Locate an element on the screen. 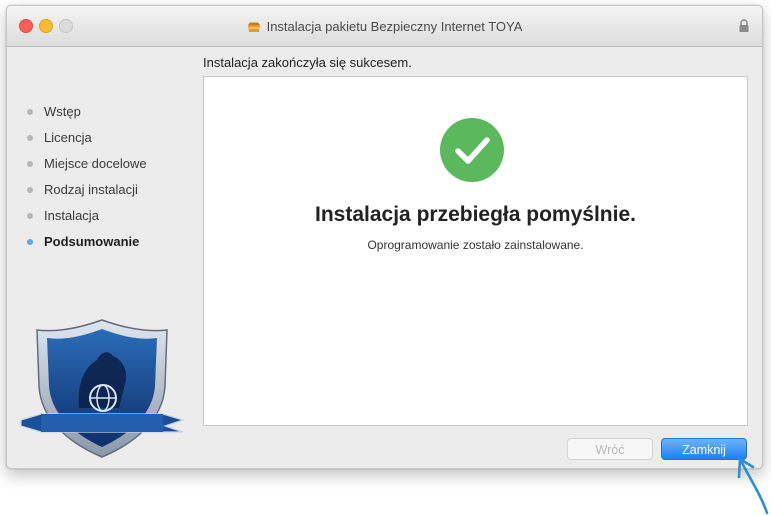 The image size is (771, 515). annotation-arrow-icon is located at coordinates (753, 486).